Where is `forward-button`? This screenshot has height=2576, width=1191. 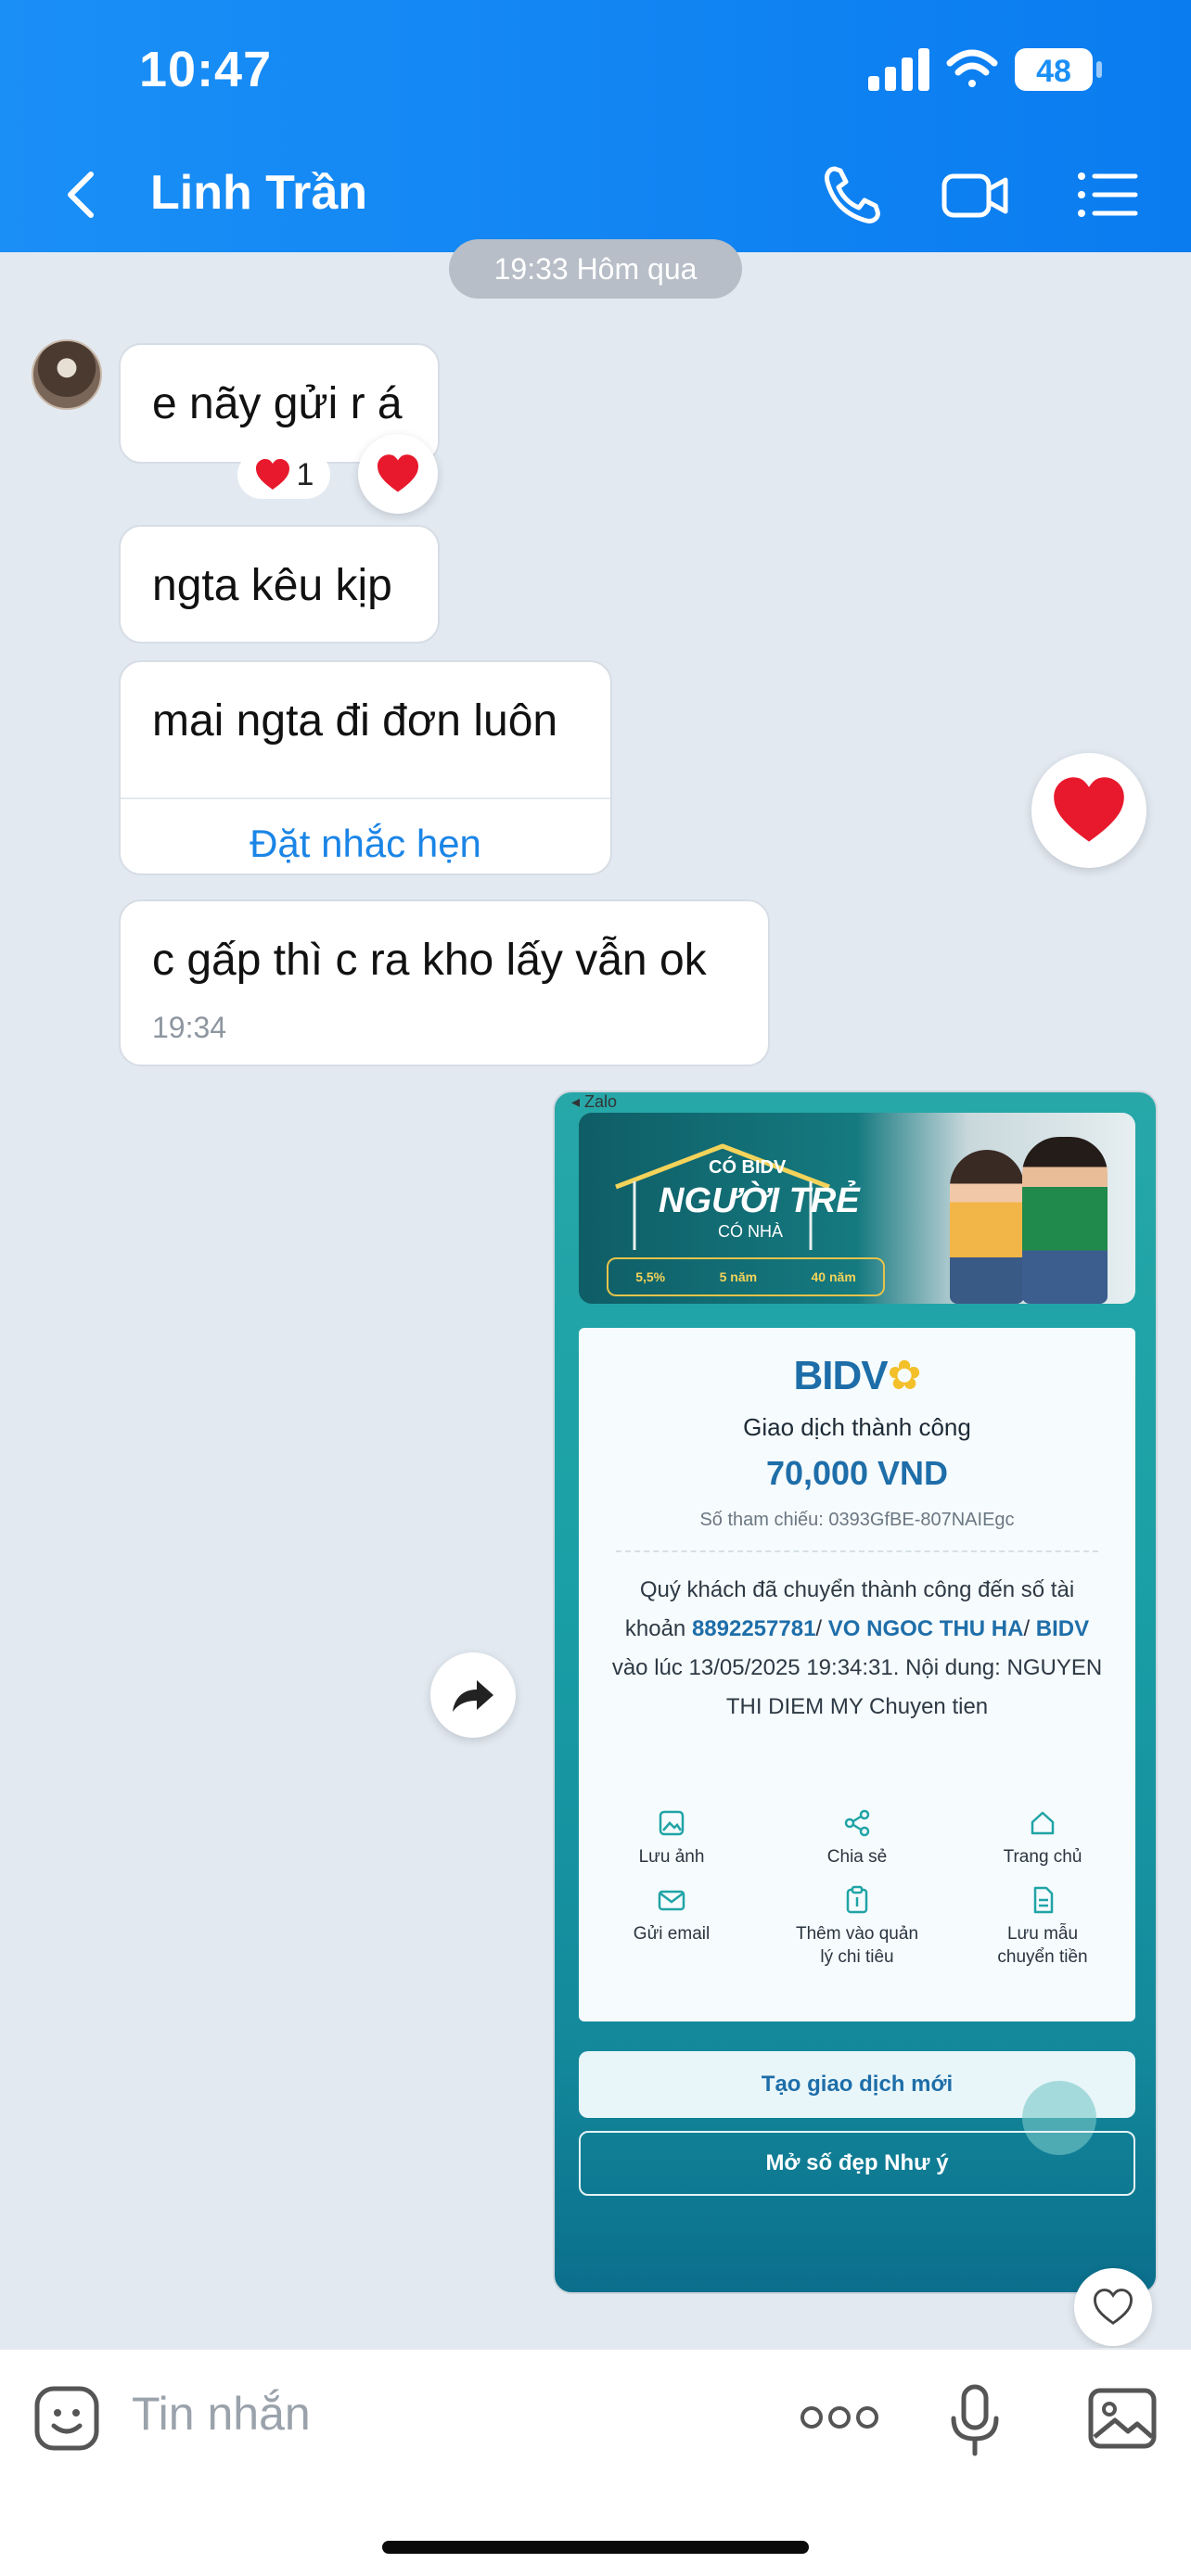
forward-button is located at coordinates (473, 1695).